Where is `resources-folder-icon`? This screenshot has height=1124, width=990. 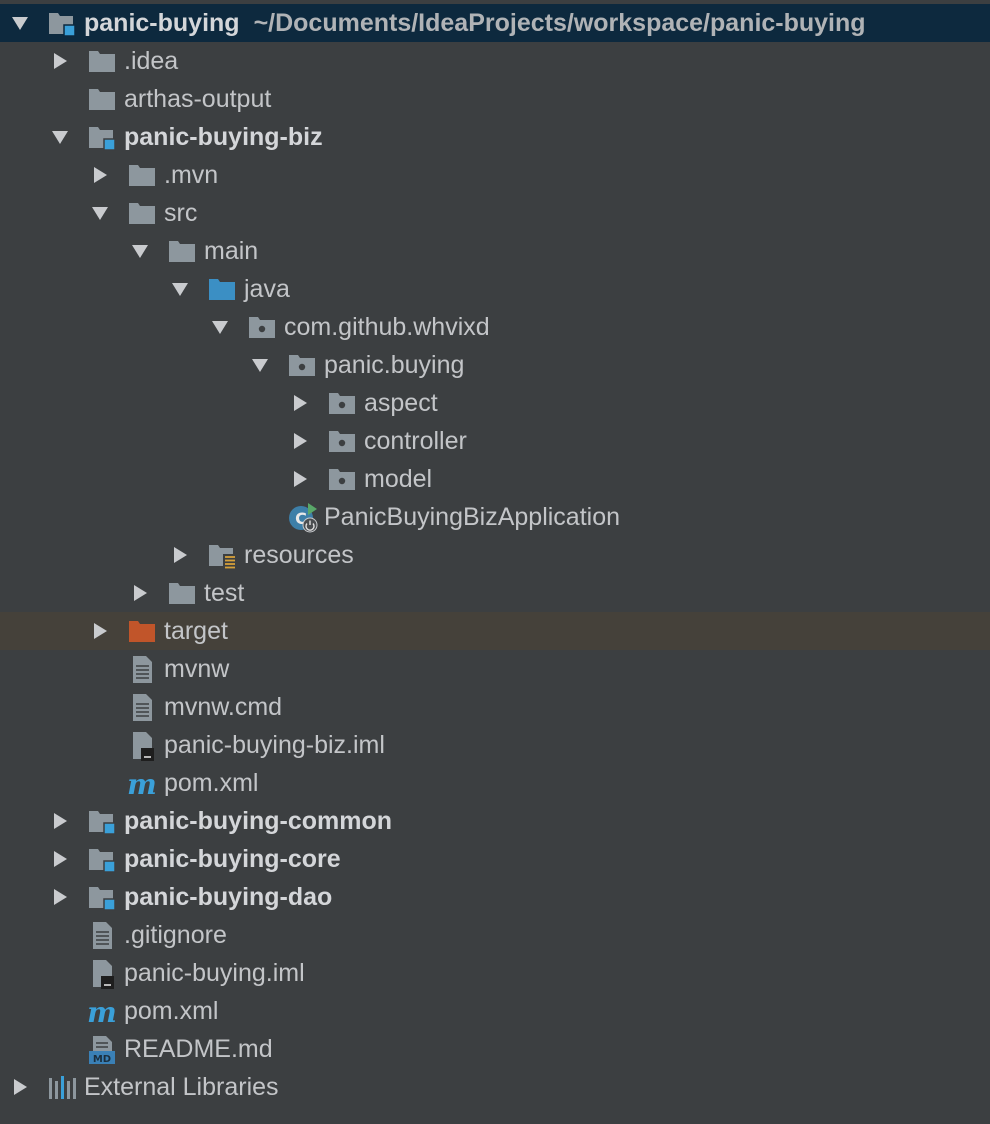
resources-folder-icon is located at coordinates (222, 555).